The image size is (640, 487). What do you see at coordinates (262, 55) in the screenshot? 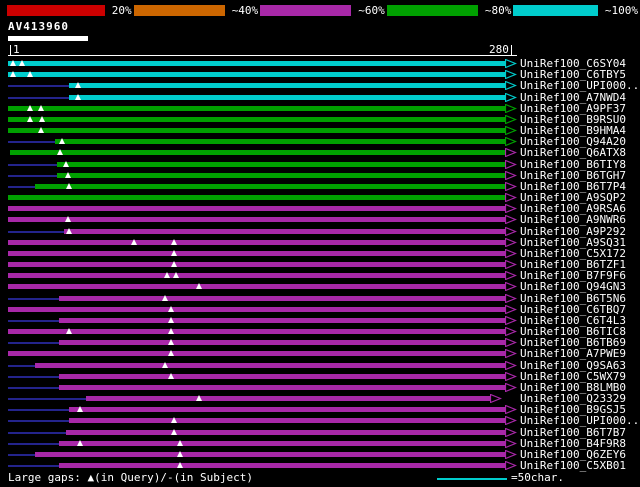
I see `scale-line` at bounding box center [262, 55].